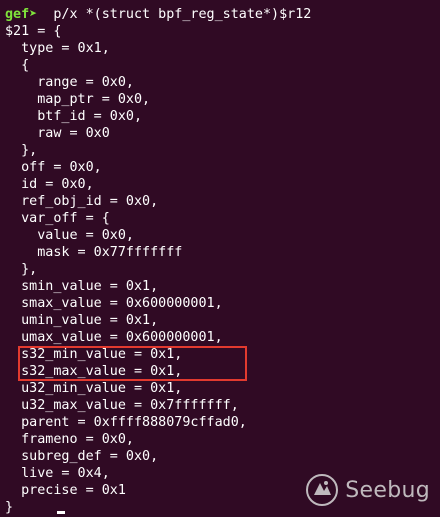 This screenshot has width=440, height=517. What do you see at coordinates (57, 218) in the screenshot?
I see `output-line: var_off = {` at bounding box center [57, 218].